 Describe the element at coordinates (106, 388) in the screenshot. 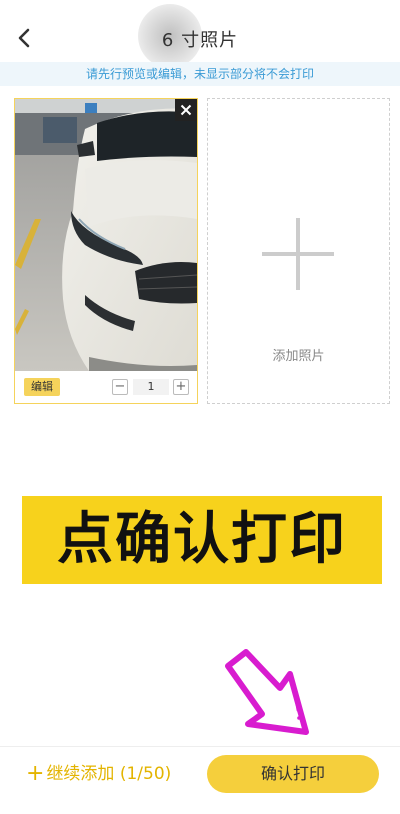

I see `photo-controls: 编辑 − 1 +` at that location.